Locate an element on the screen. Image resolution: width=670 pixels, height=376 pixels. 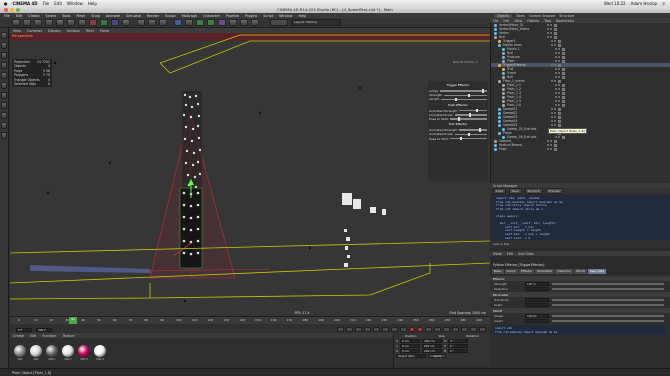
rotate-icon is located at coordinates (71, 22).